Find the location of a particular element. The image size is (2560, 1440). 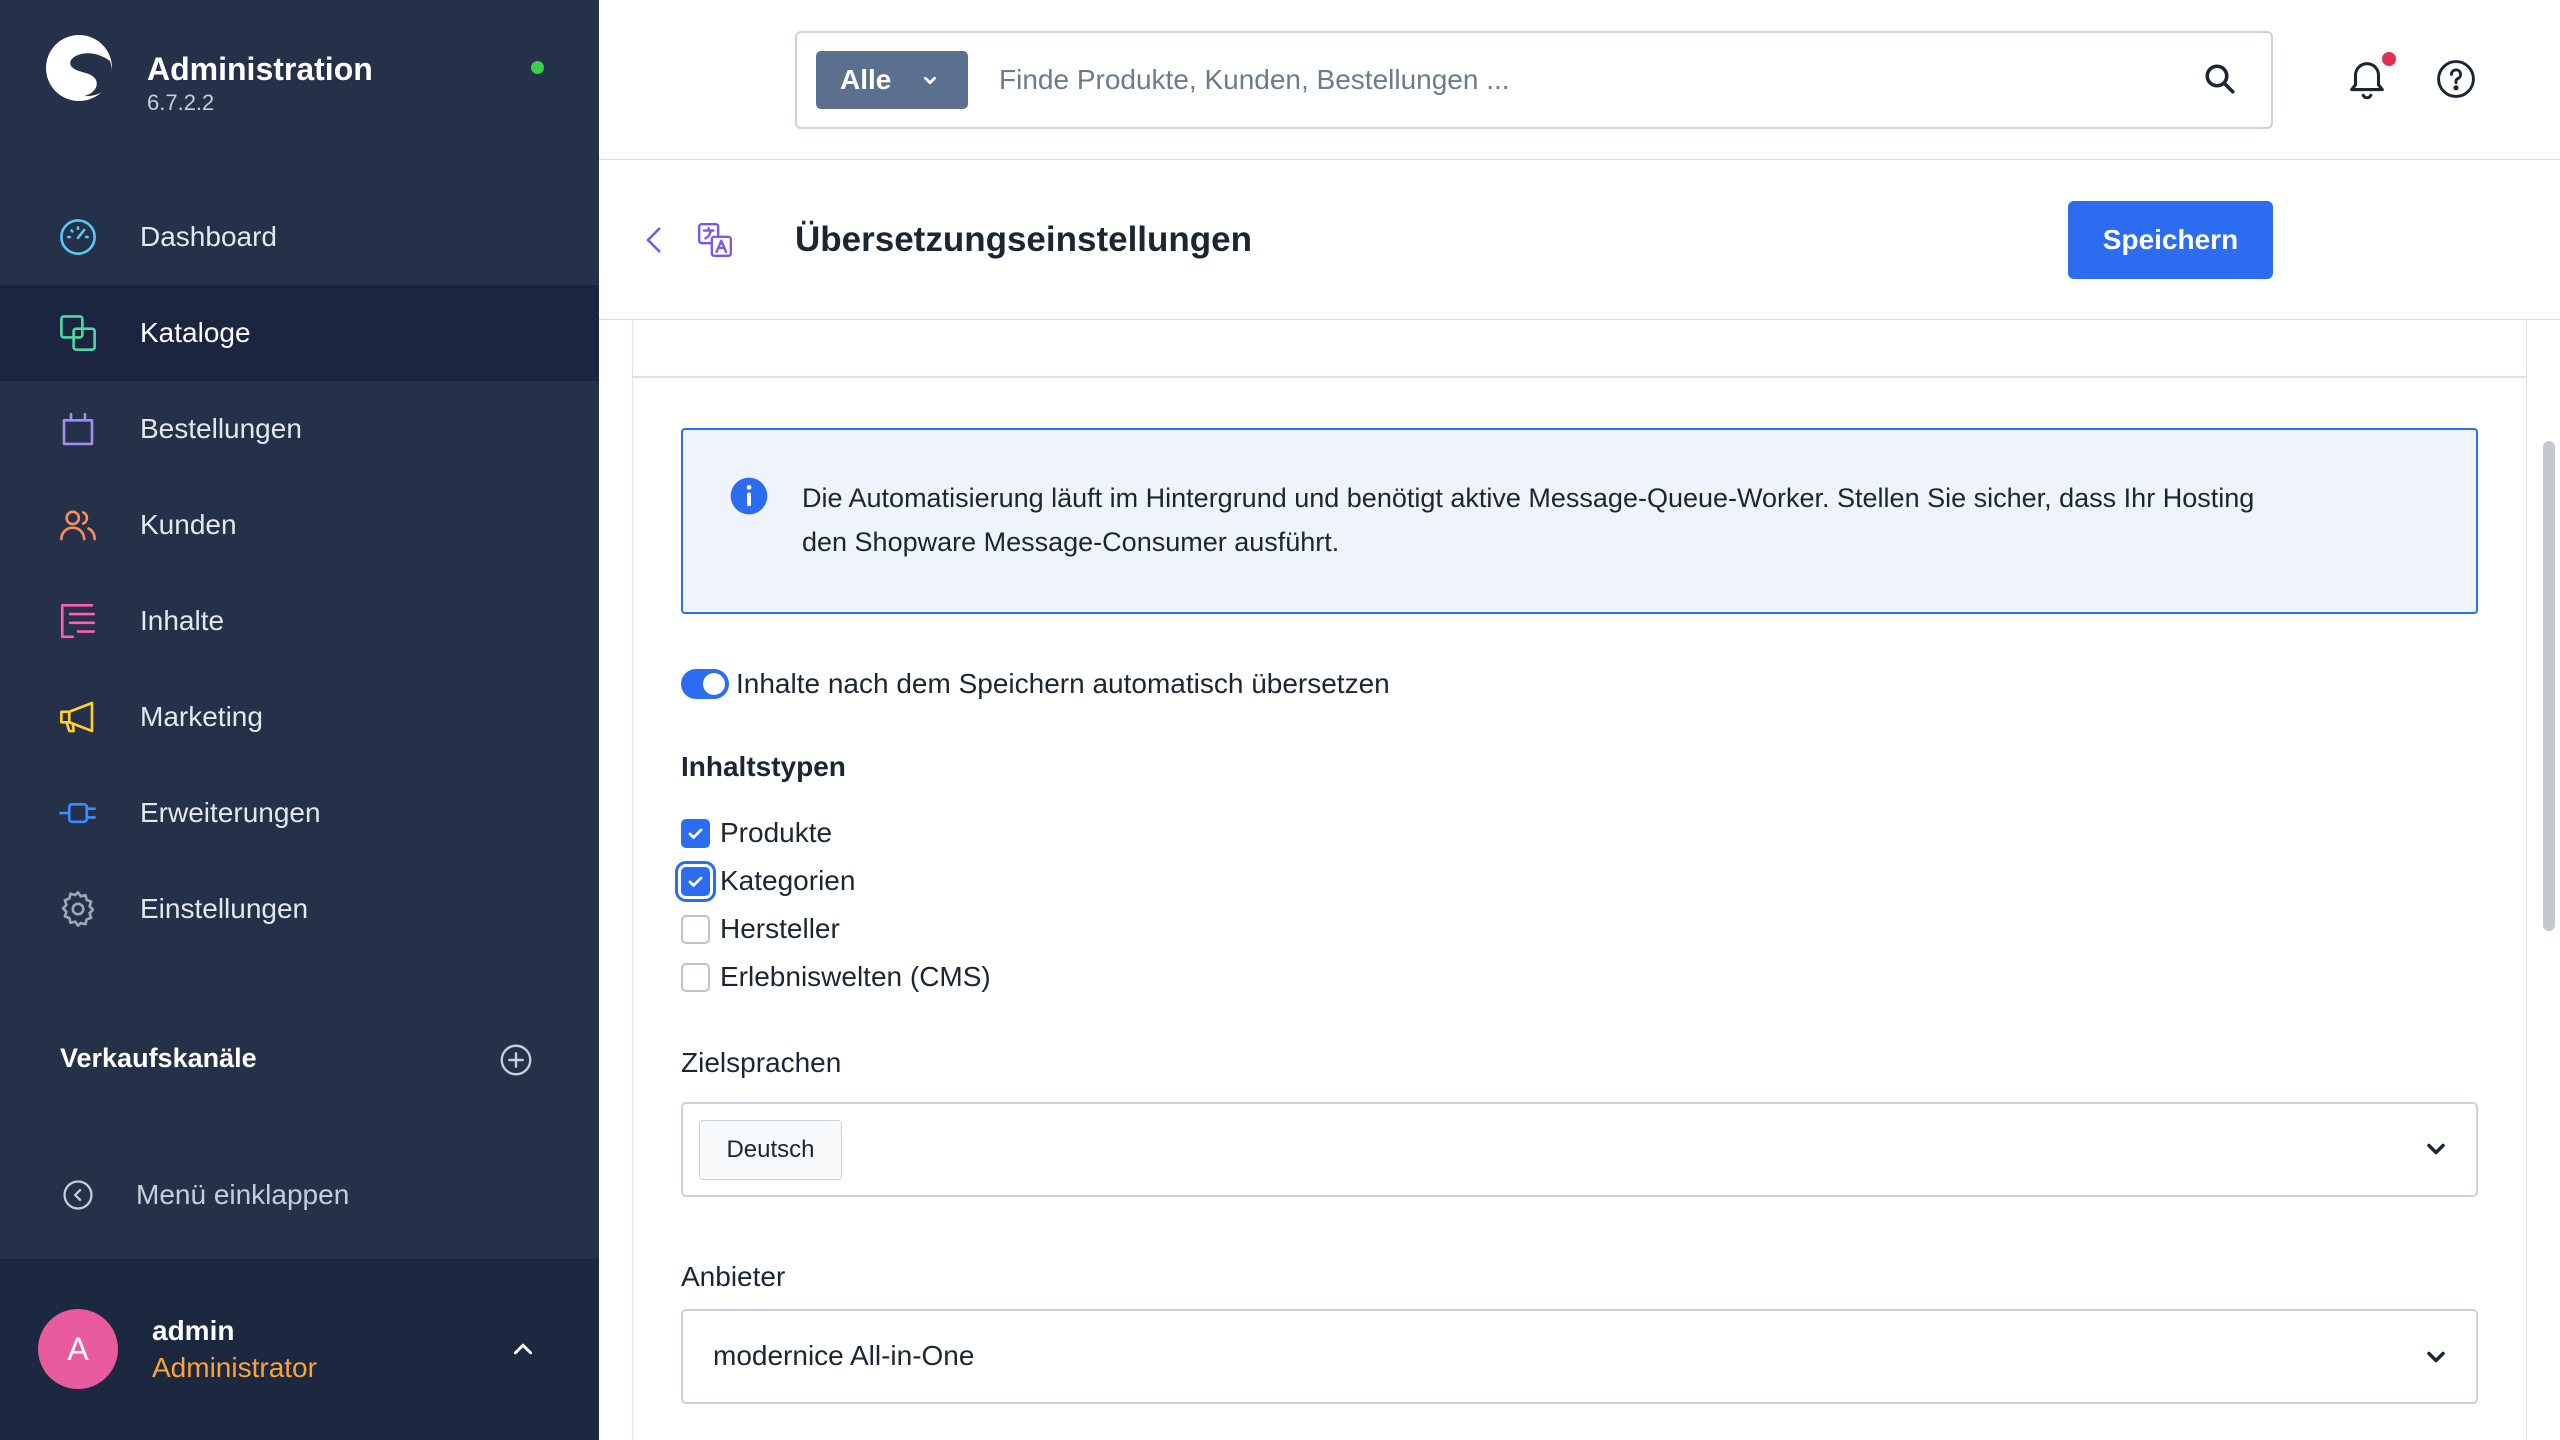

sidebar-item-kunden: Kunden is located at coordinates (299, 525).